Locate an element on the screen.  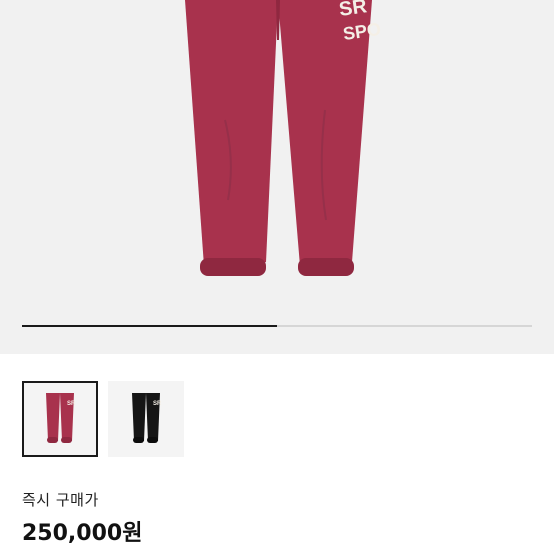
black-pants-icon: SR is located at coordinates (146, 419).